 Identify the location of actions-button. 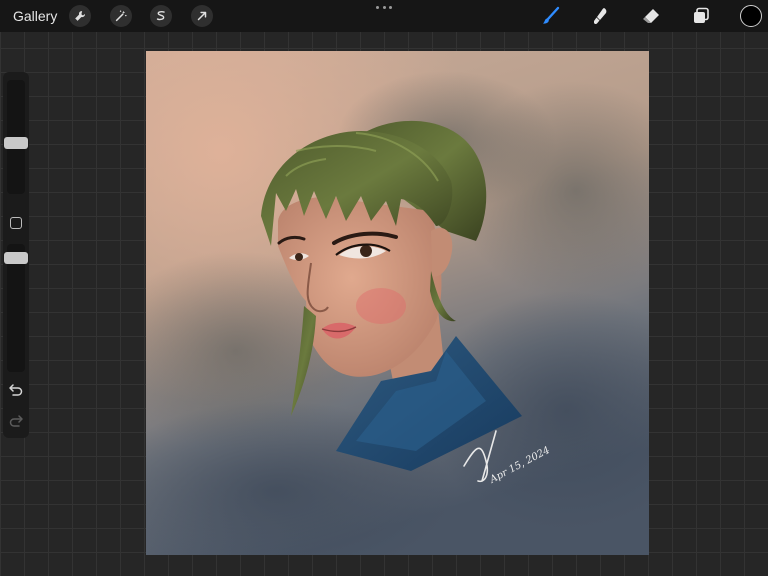
(80, 16).